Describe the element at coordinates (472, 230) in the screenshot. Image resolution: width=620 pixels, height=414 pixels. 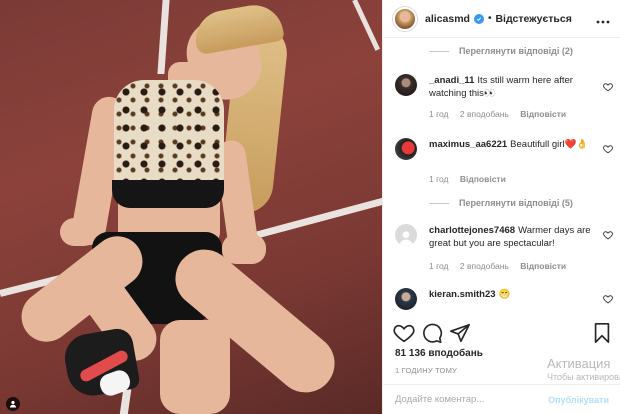
I see `comment-username: charlottejones7468` at that location.